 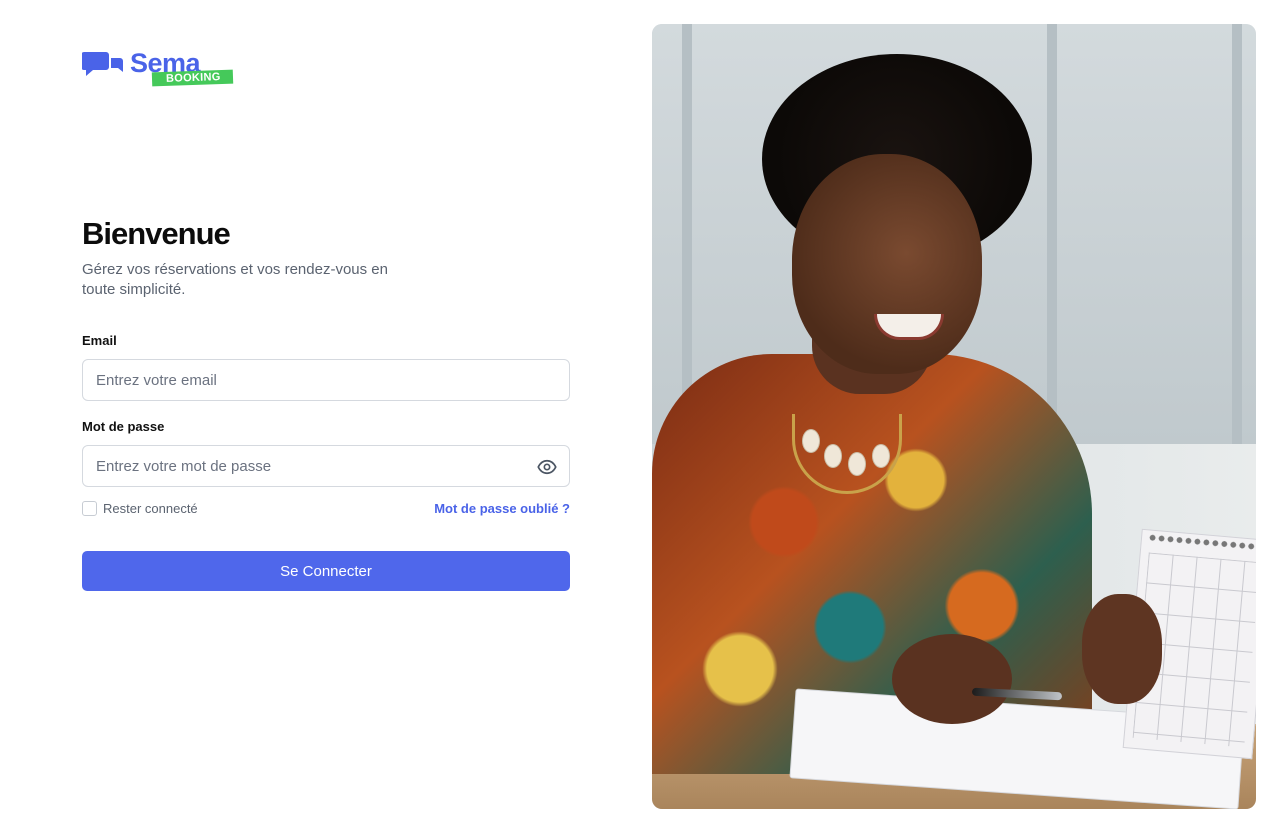 What do you see at coordinates (123, 426) in the screenshot?
I see `password-label: Mot de passe` at bounding box center [123, 426].